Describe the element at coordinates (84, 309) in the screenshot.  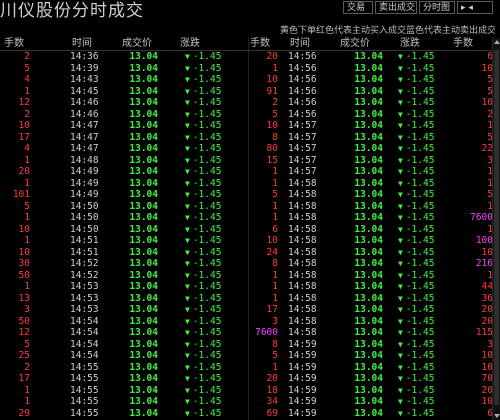
I see `time-cell: 14:53` at that location.